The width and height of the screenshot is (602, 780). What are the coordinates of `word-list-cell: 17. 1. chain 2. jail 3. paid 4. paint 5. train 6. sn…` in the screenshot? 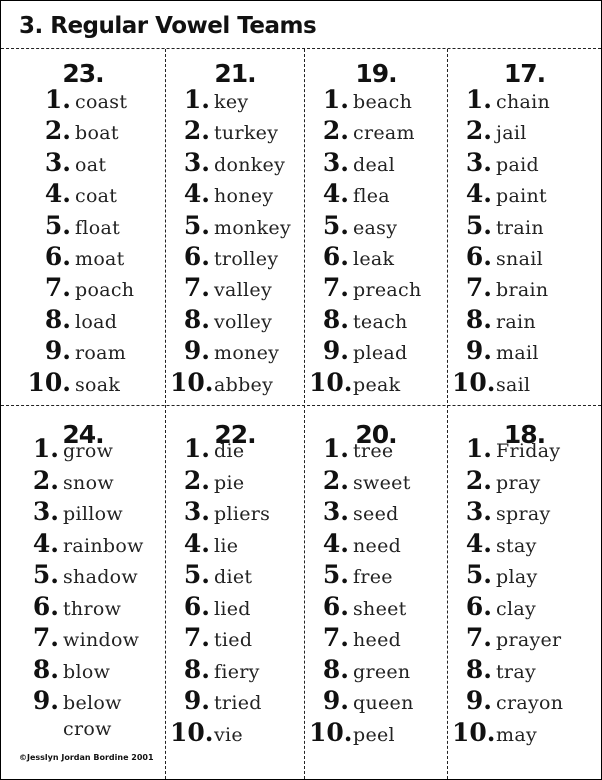 It's located at (524, 227).